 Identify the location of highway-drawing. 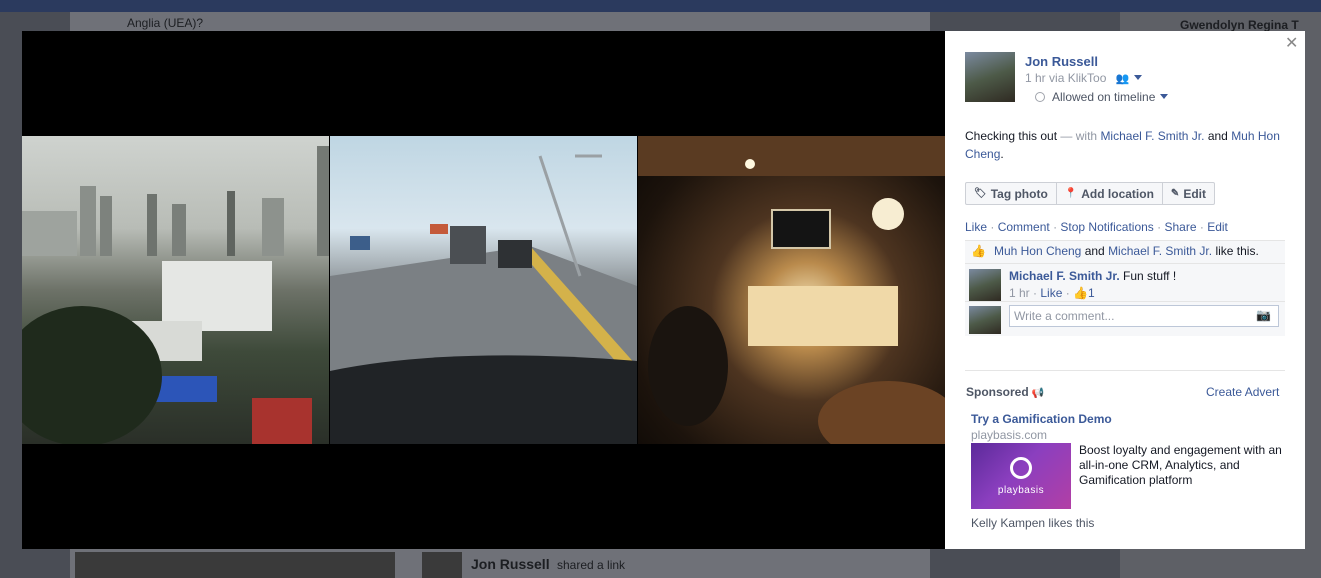
(483, 299).